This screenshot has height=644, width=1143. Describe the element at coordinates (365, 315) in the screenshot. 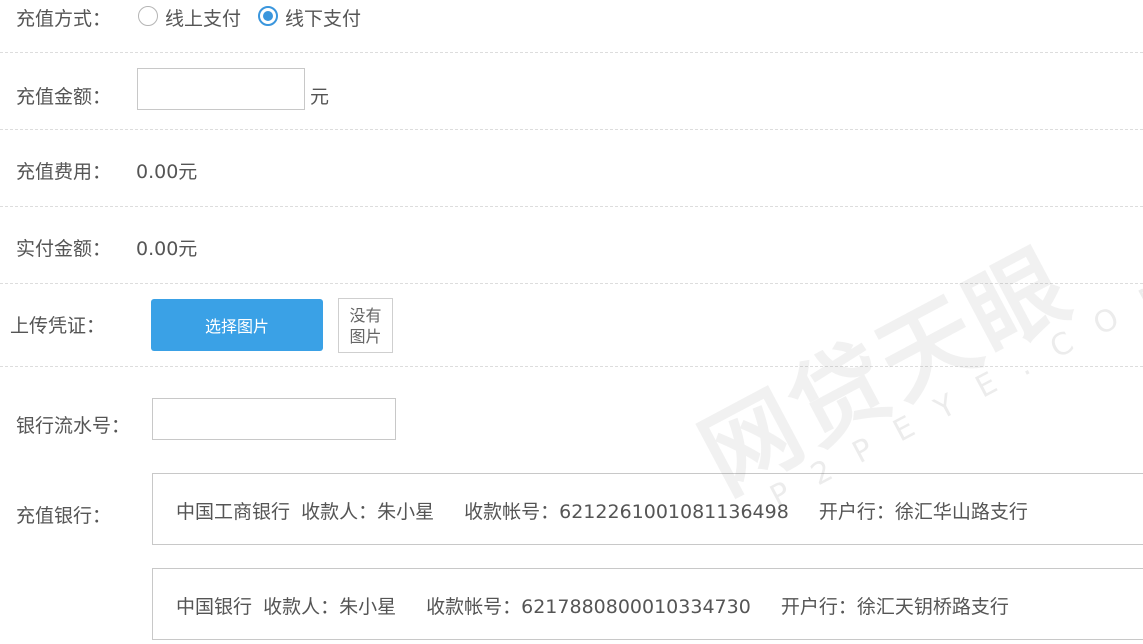

I see `no-image-text-line1: 没有` at that location.